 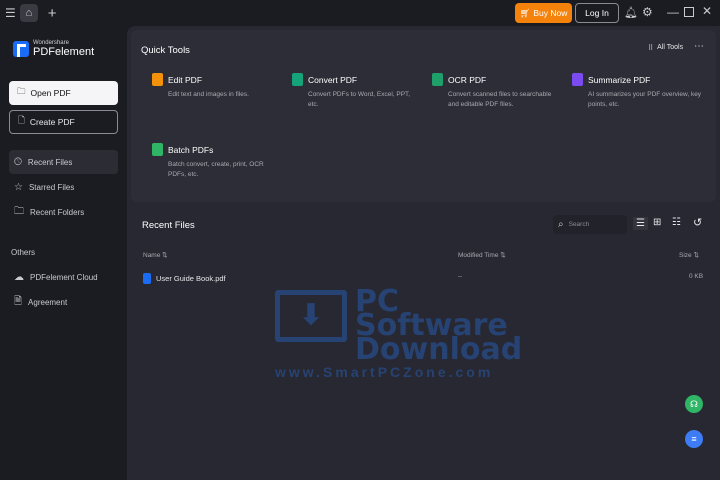 I want to click on refresh-icon: ↺, so click(x=697, y=222).